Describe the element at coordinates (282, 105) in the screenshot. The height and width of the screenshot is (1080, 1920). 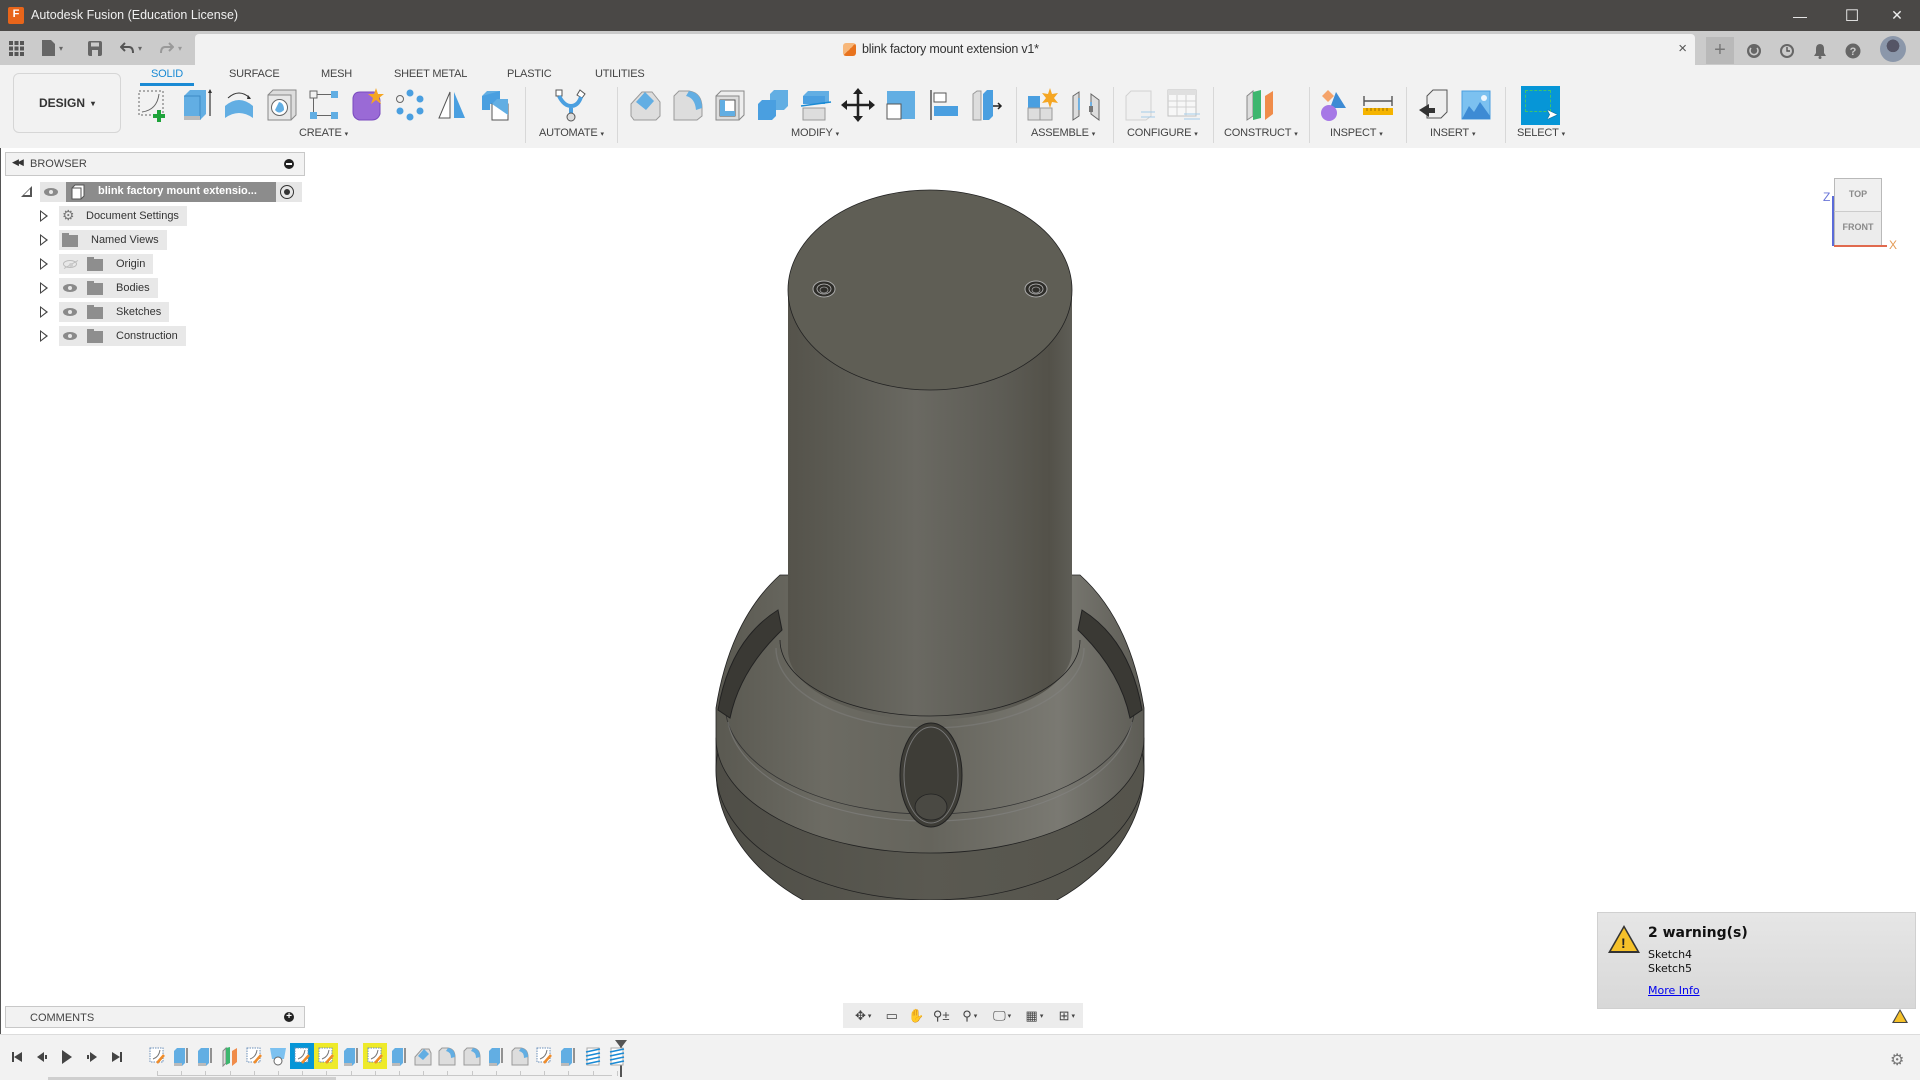
I see `hole-icon` at that location.